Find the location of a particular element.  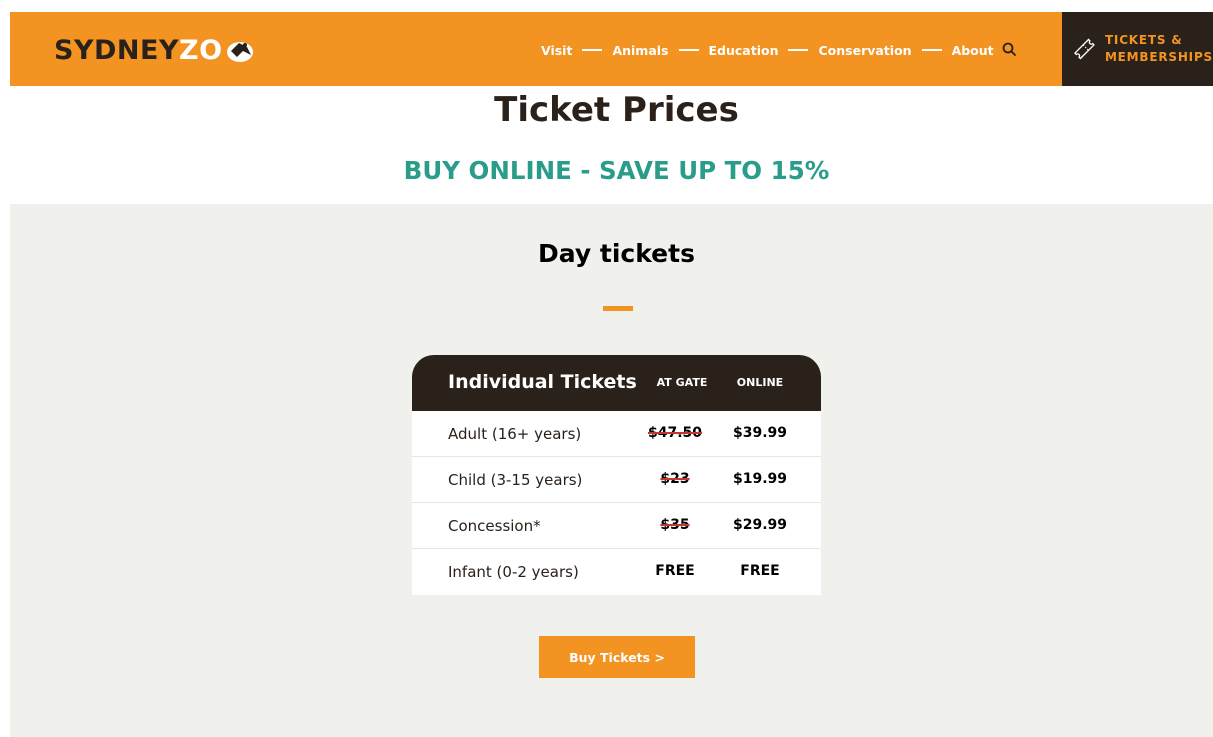

nav-education: Education is located at coordinates (744, 50).